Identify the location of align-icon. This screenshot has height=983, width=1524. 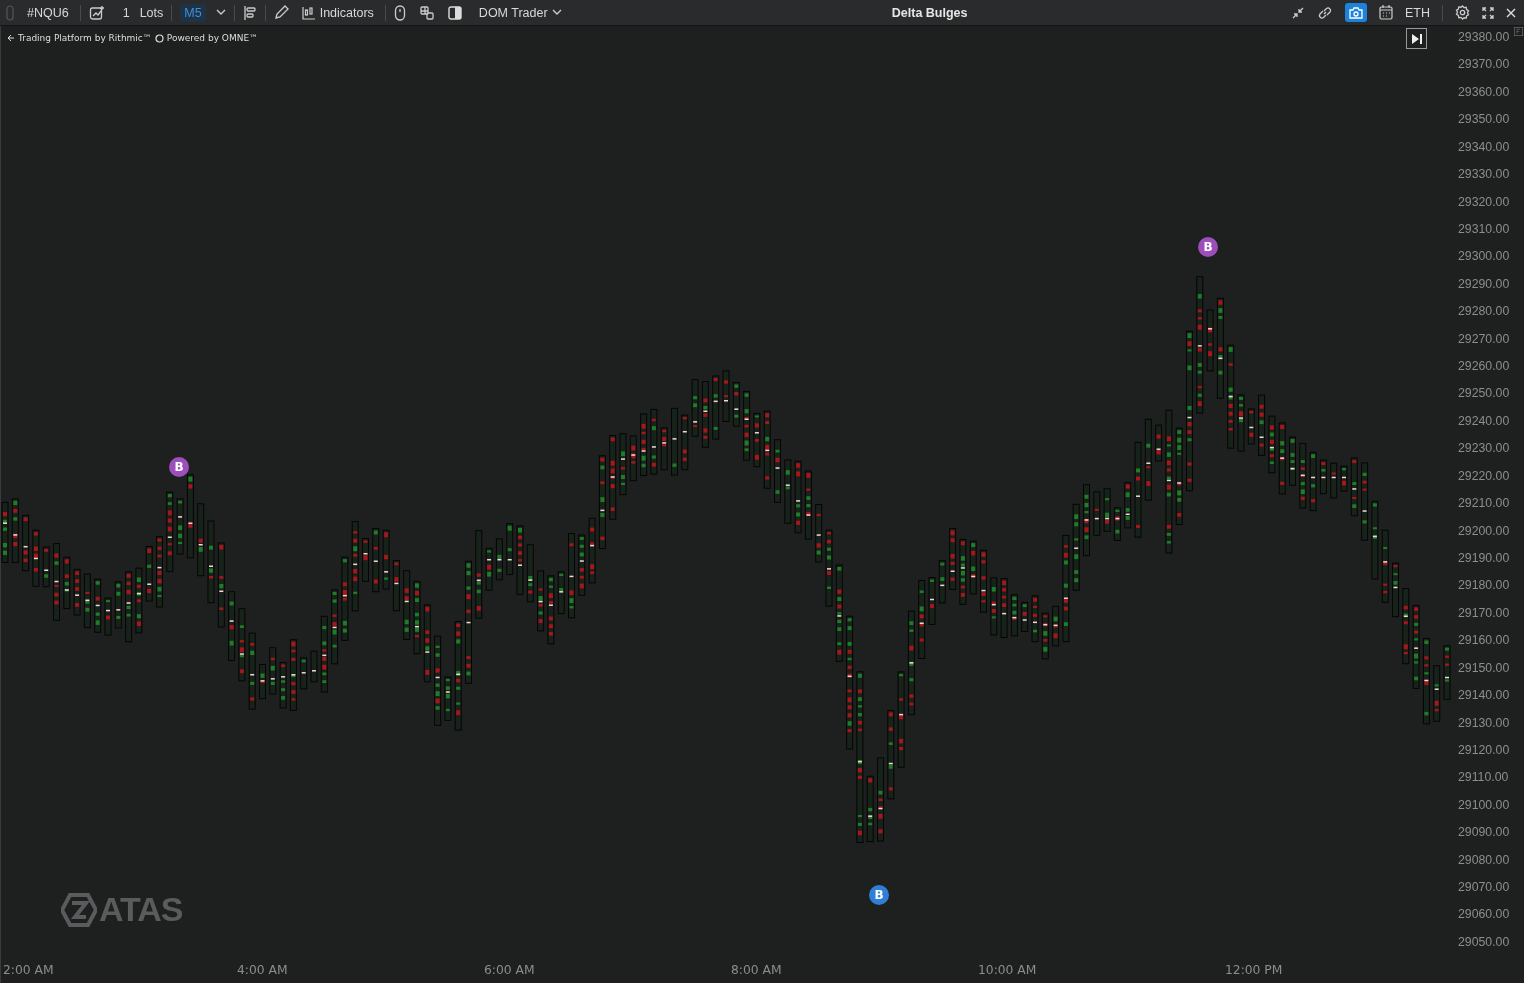
(249, 12).